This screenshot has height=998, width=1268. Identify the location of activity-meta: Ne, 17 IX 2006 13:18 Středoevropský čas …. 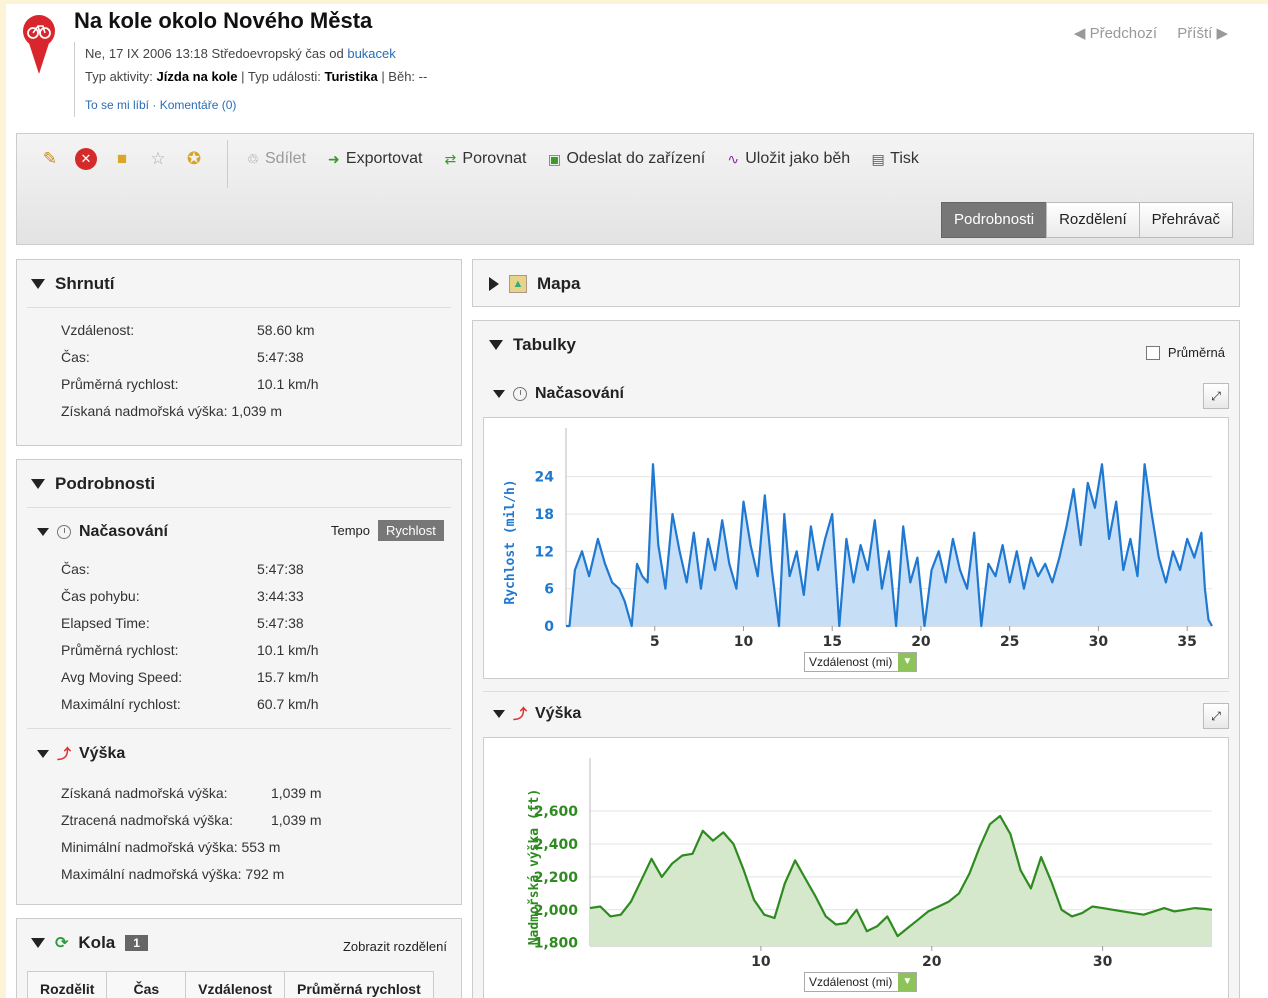
(250, 79).